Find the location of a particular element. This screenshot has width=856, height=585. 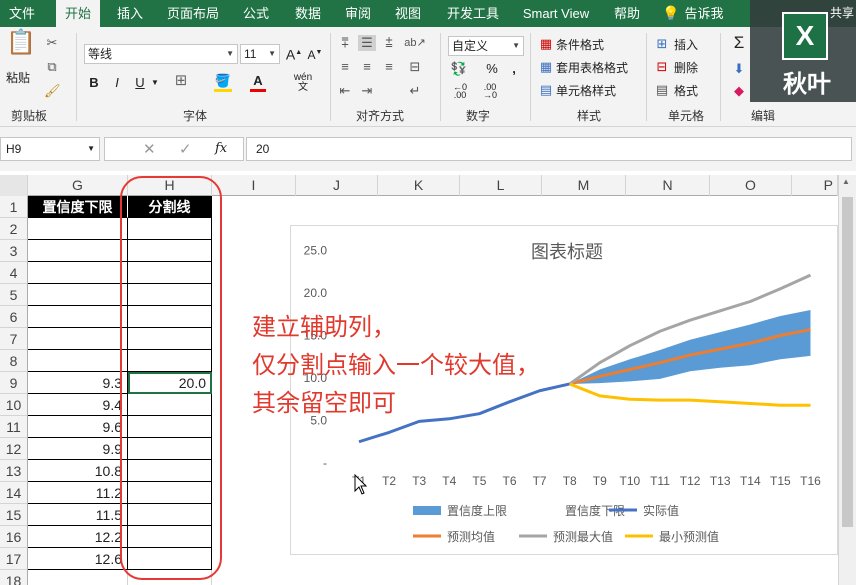

tell-me-search: 告诉我 is located at coordinates (704, 13).